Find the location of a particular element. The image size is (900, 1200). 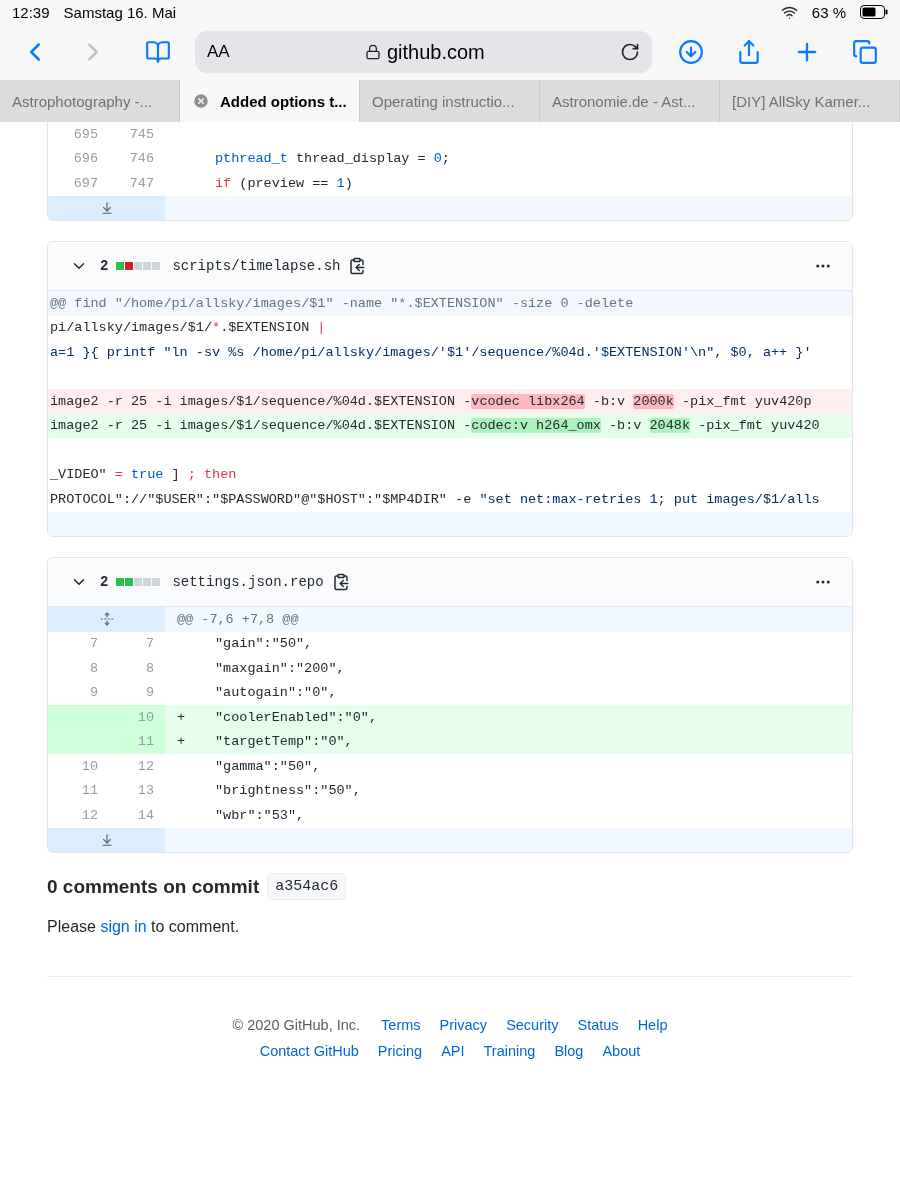

close-tab-icon is located at coordinates (201, 101).